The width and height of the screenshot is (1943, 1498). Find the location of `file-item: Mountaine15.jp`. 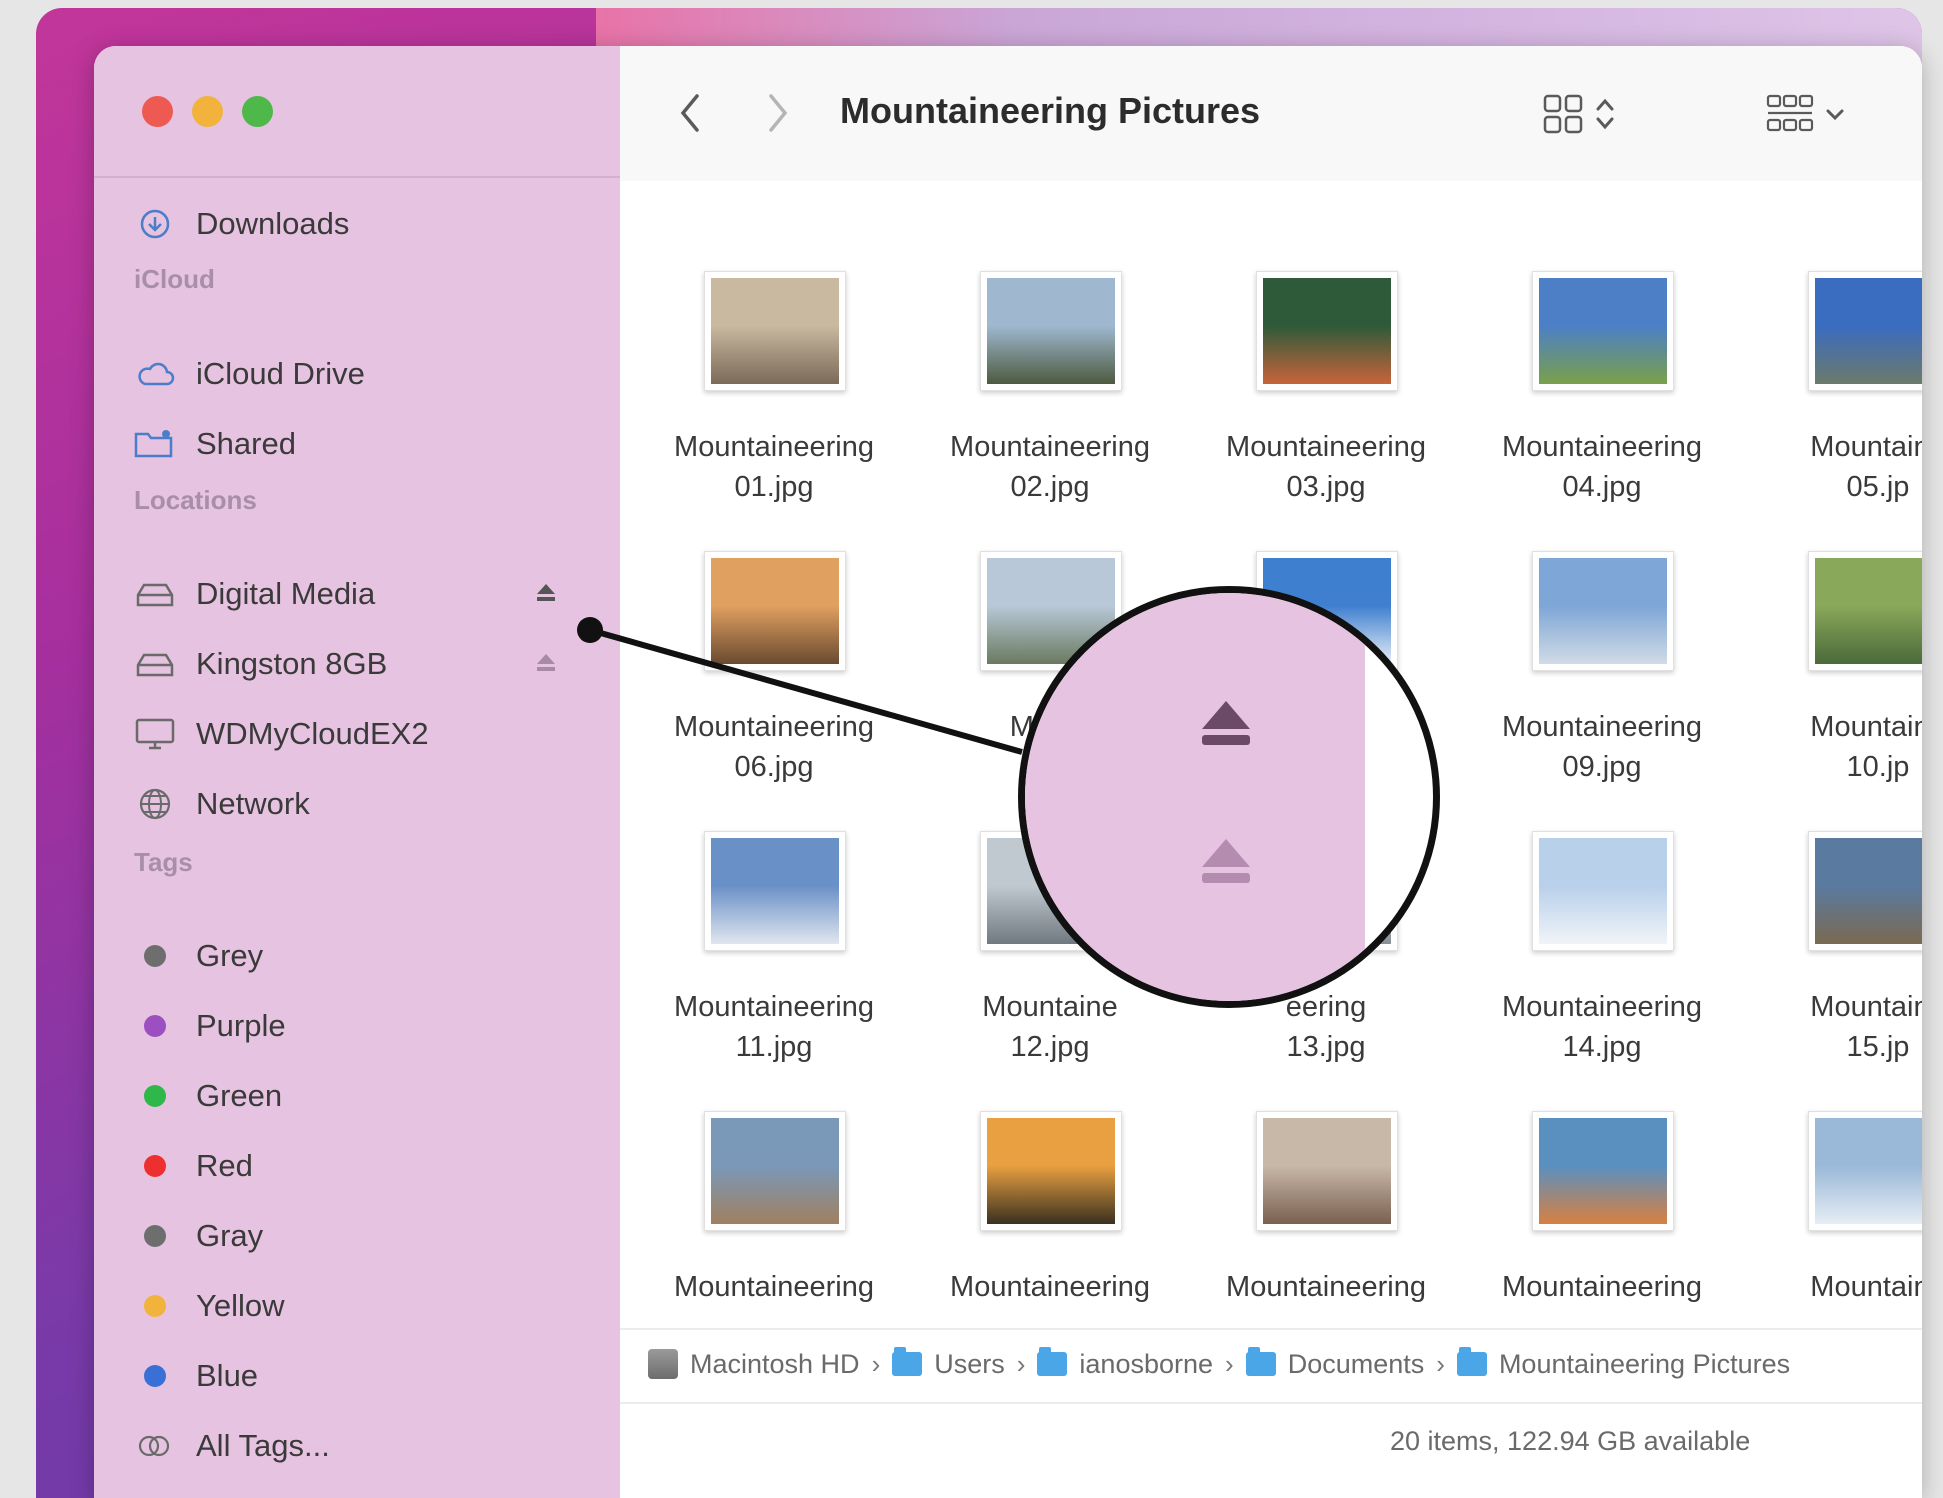

file-item: Mountaine15.jp is located at coordinates (1840, 922).